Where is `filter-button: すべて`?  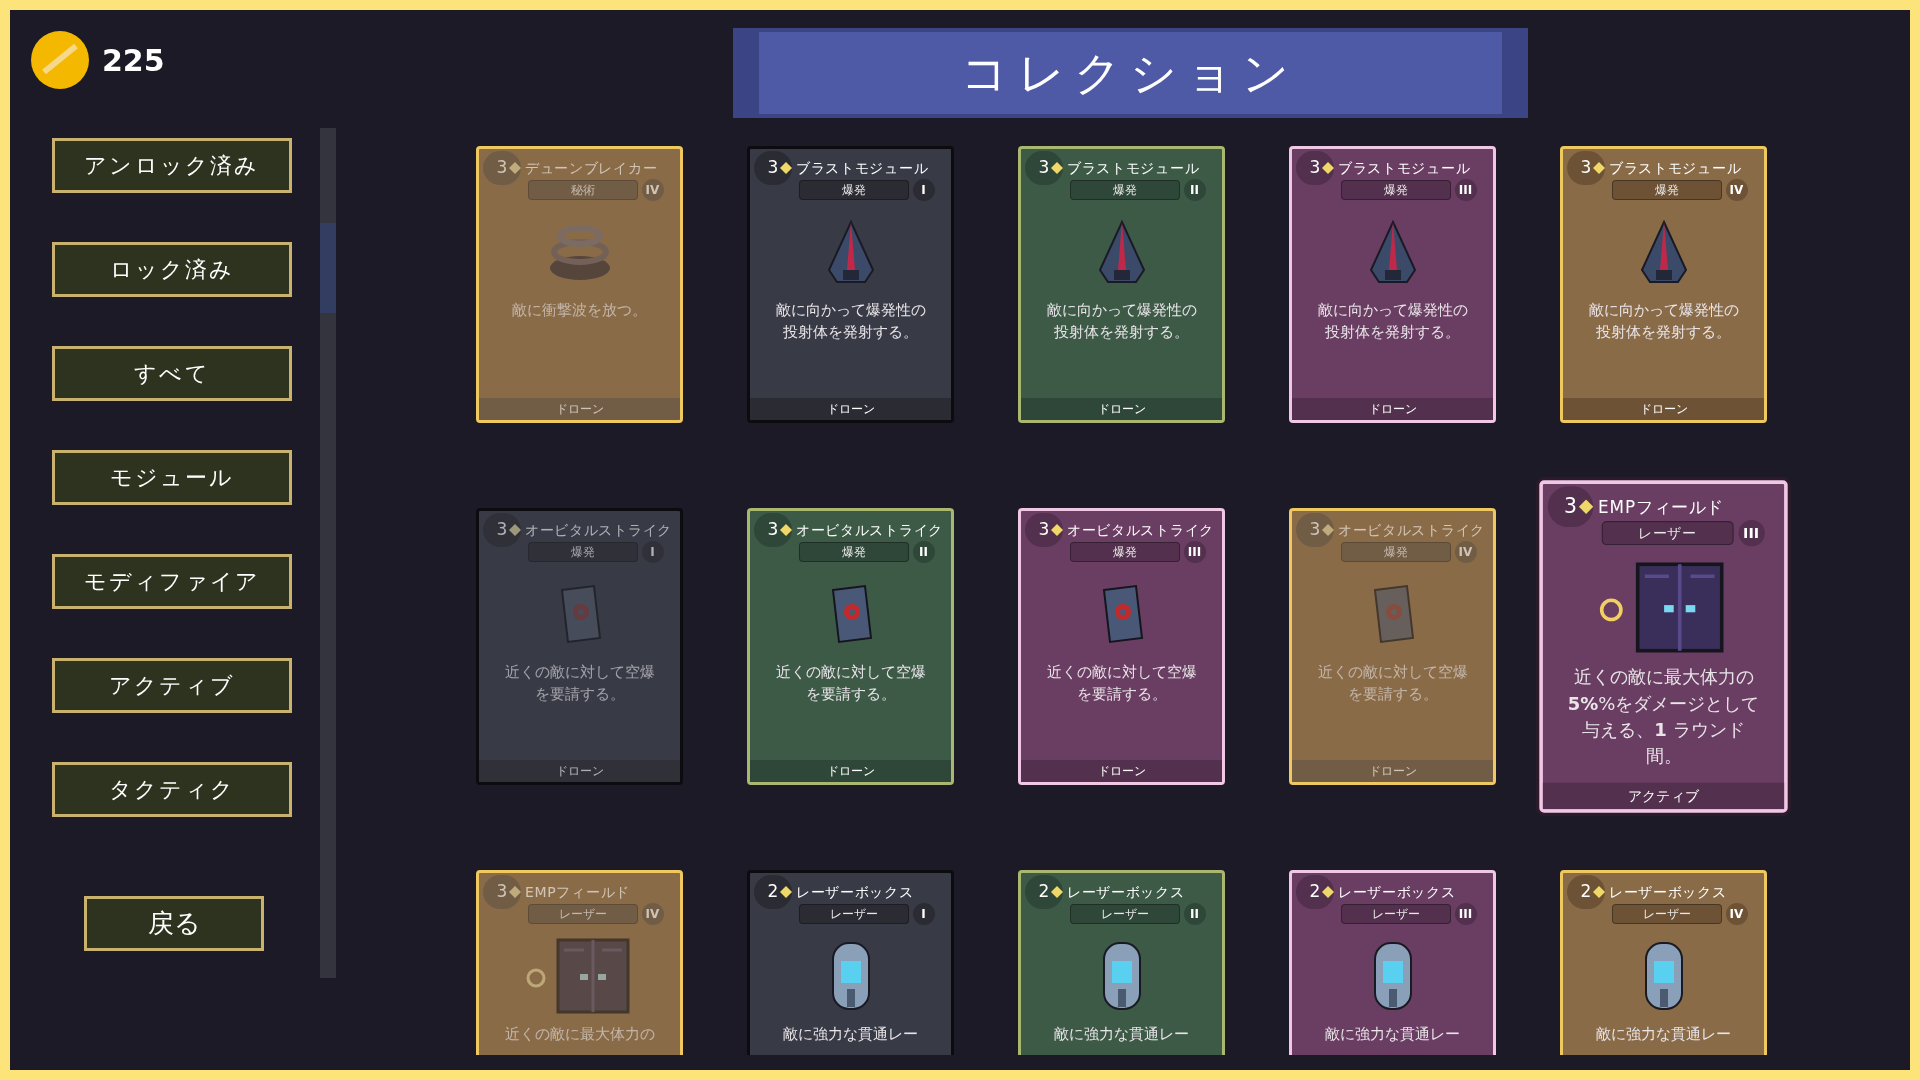
filter-button: すべて is located at coordinates (172, 373).